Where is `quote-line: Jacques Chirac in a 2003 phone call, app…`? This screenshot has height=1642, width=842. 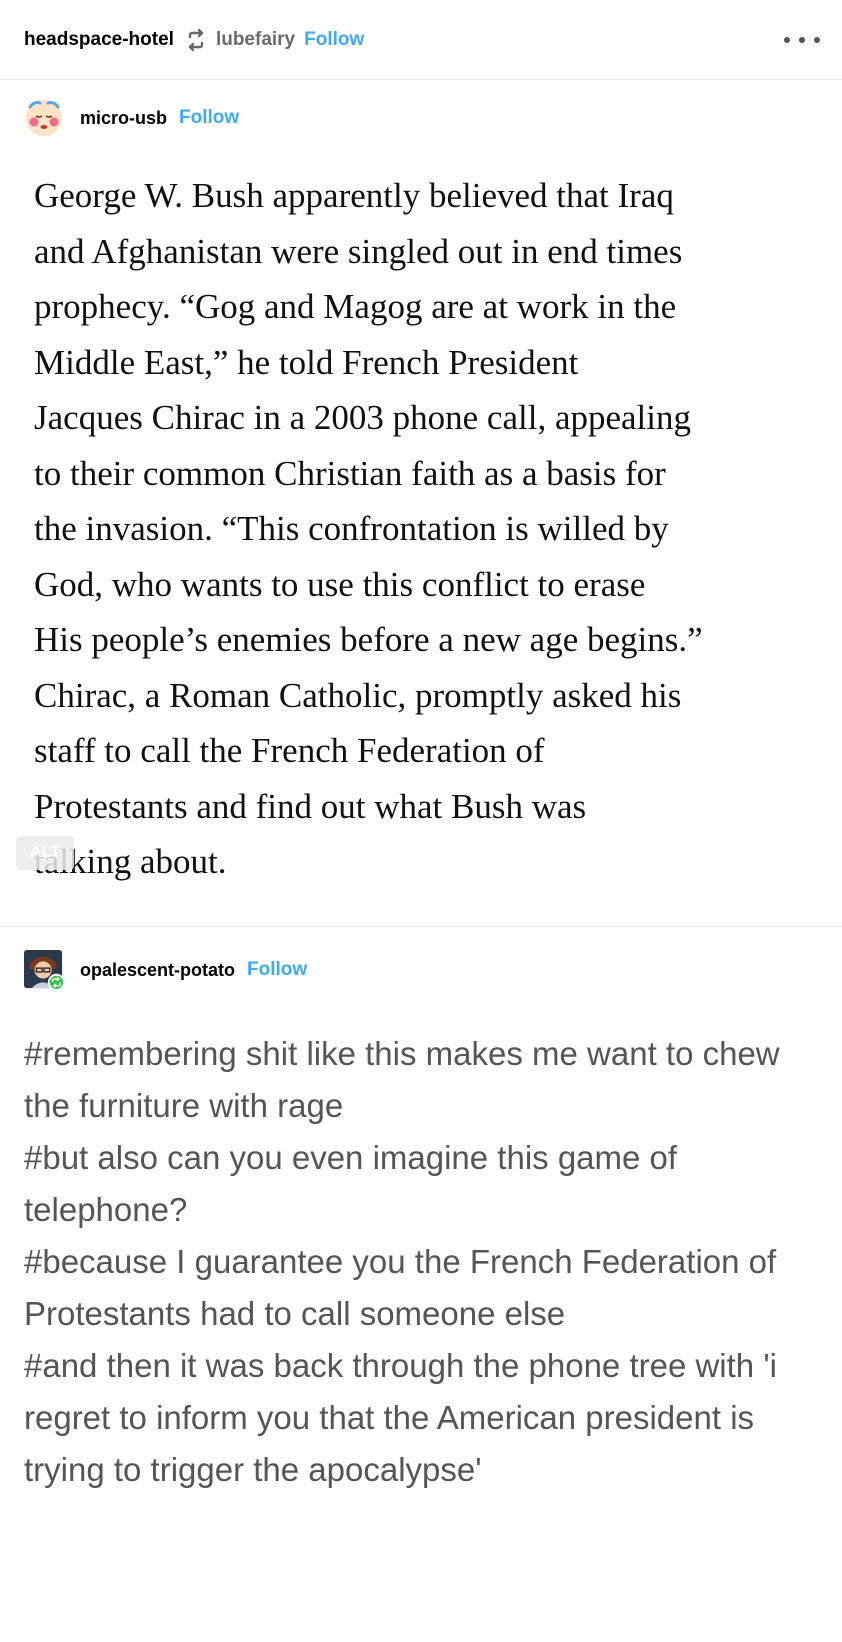 quote-line: Jacques Chirac in a 2003 phone call, app… is located at coordinates (363, 417).